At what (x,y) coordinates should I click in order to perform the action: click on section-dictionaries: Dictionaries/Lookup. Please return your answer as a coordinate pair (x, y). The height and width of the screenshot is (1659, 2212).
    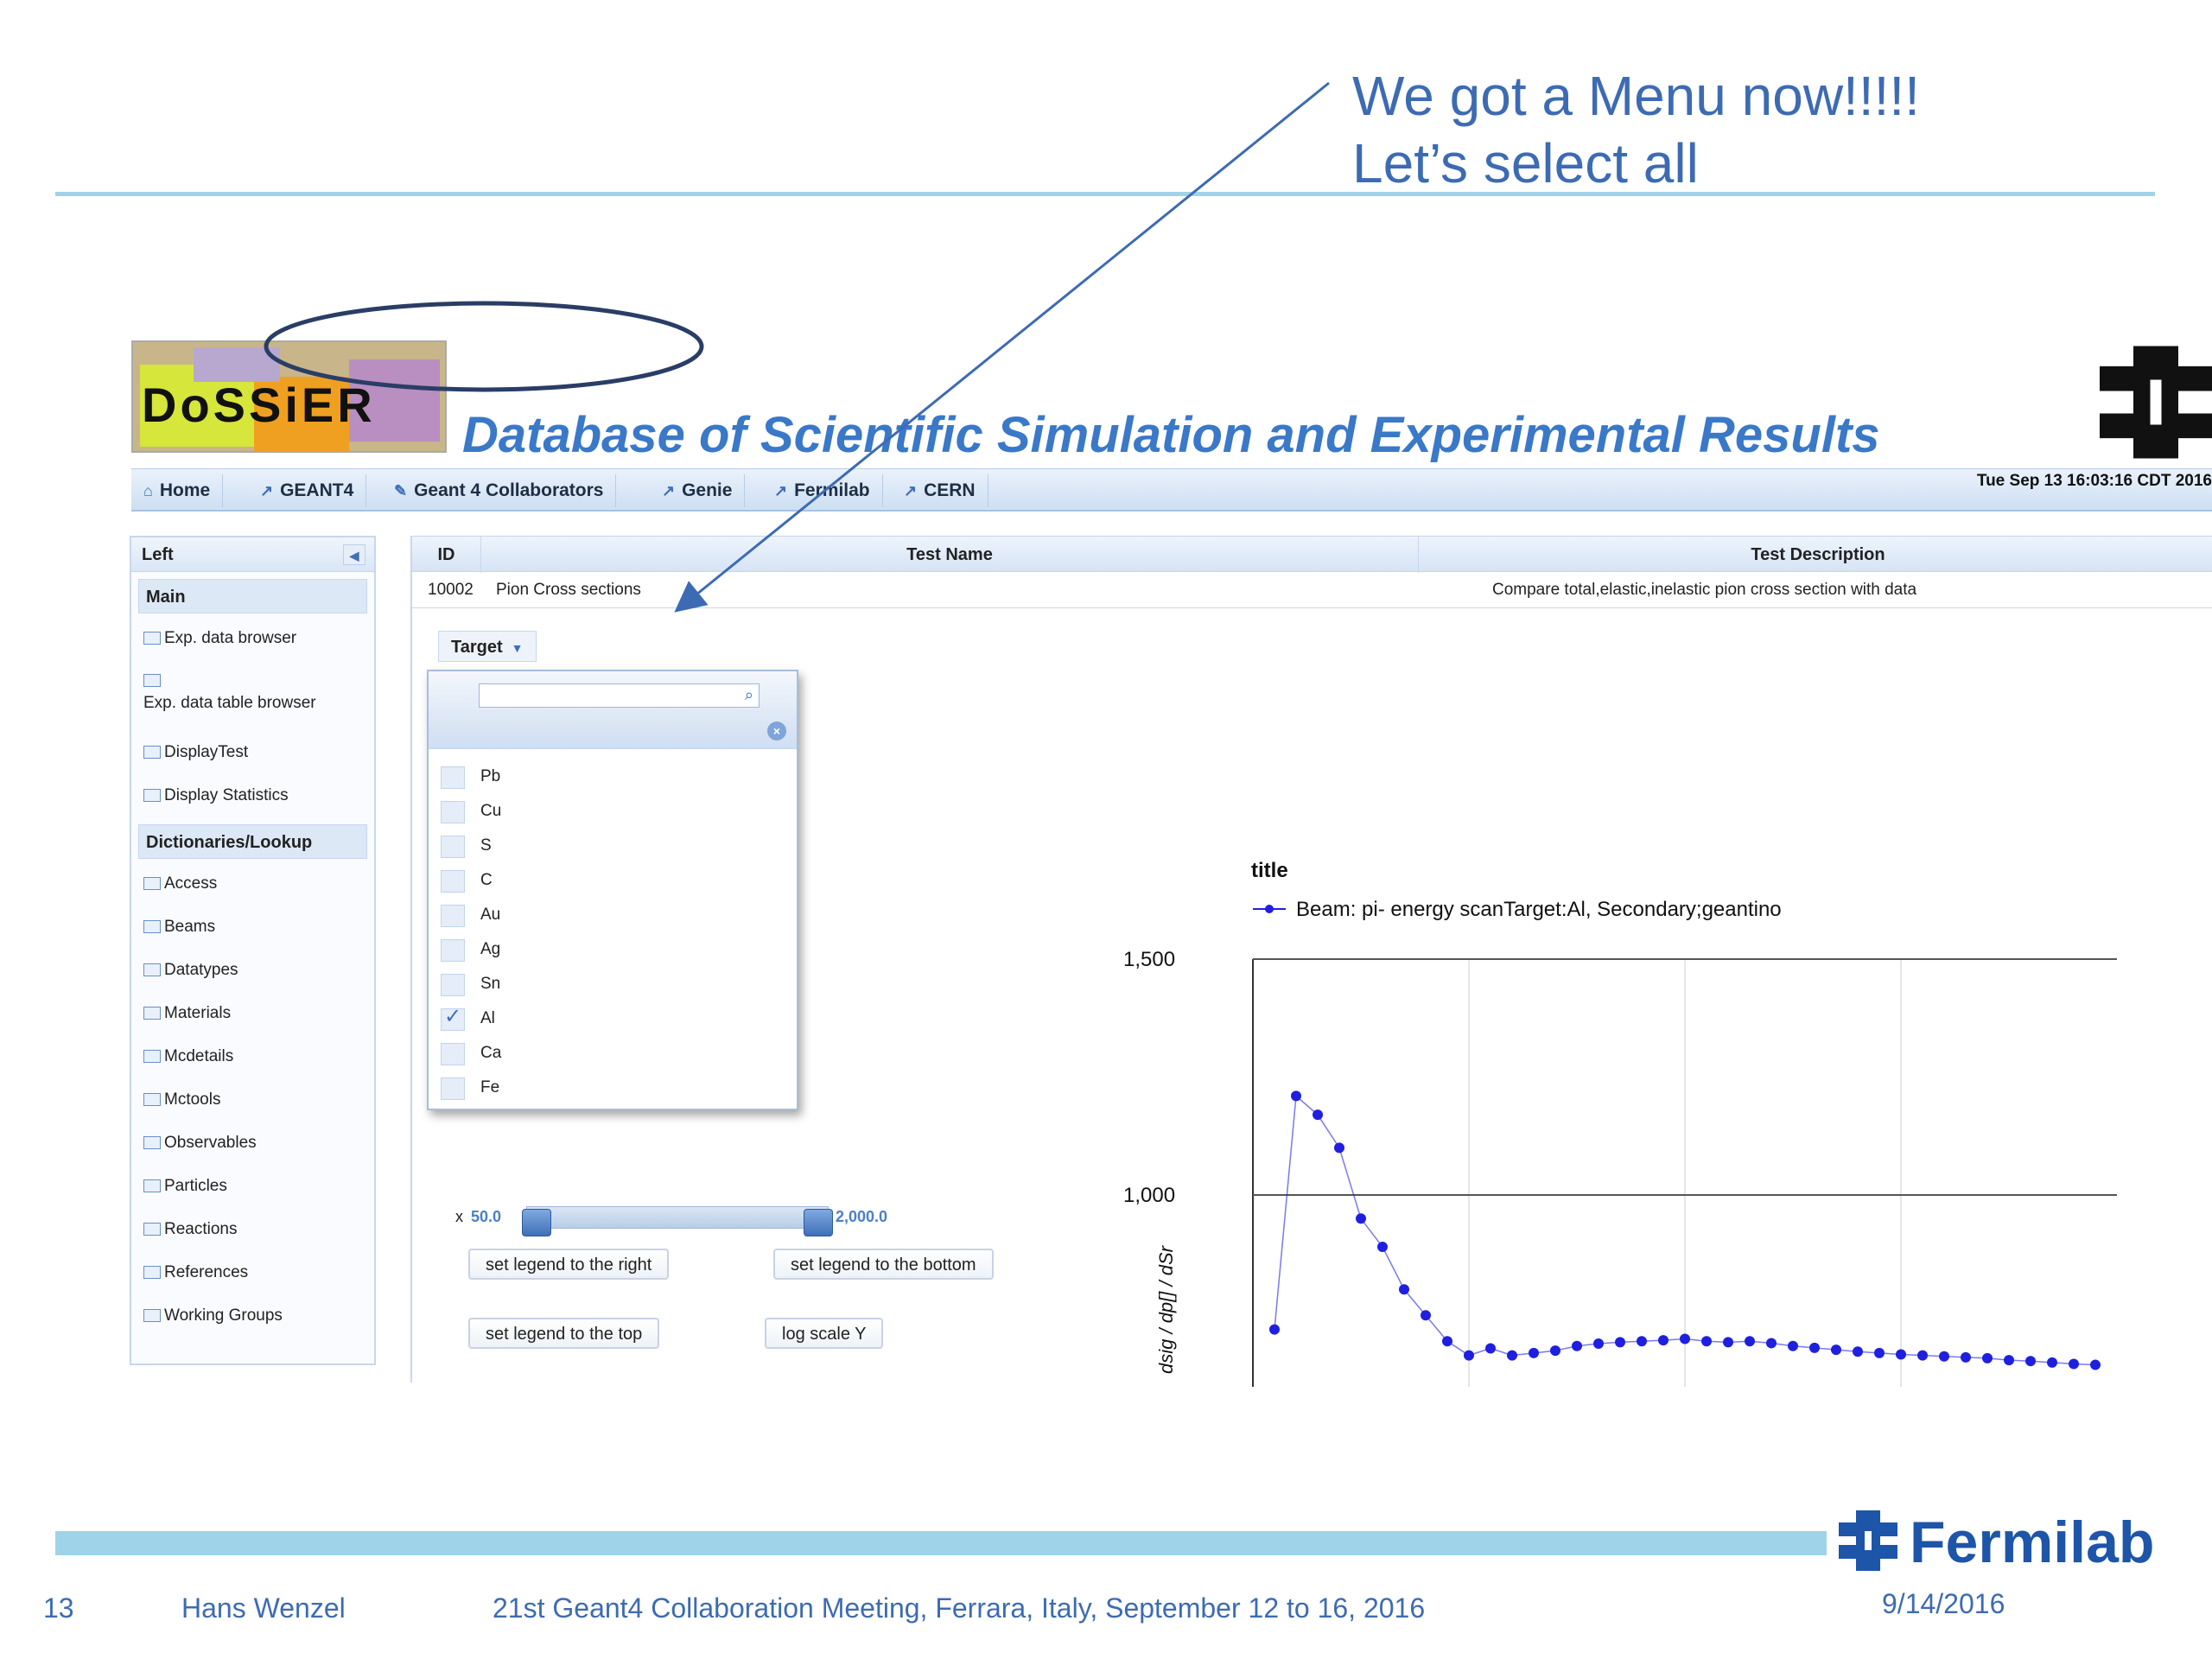
    Looking at the image, I should click on (252, 841).